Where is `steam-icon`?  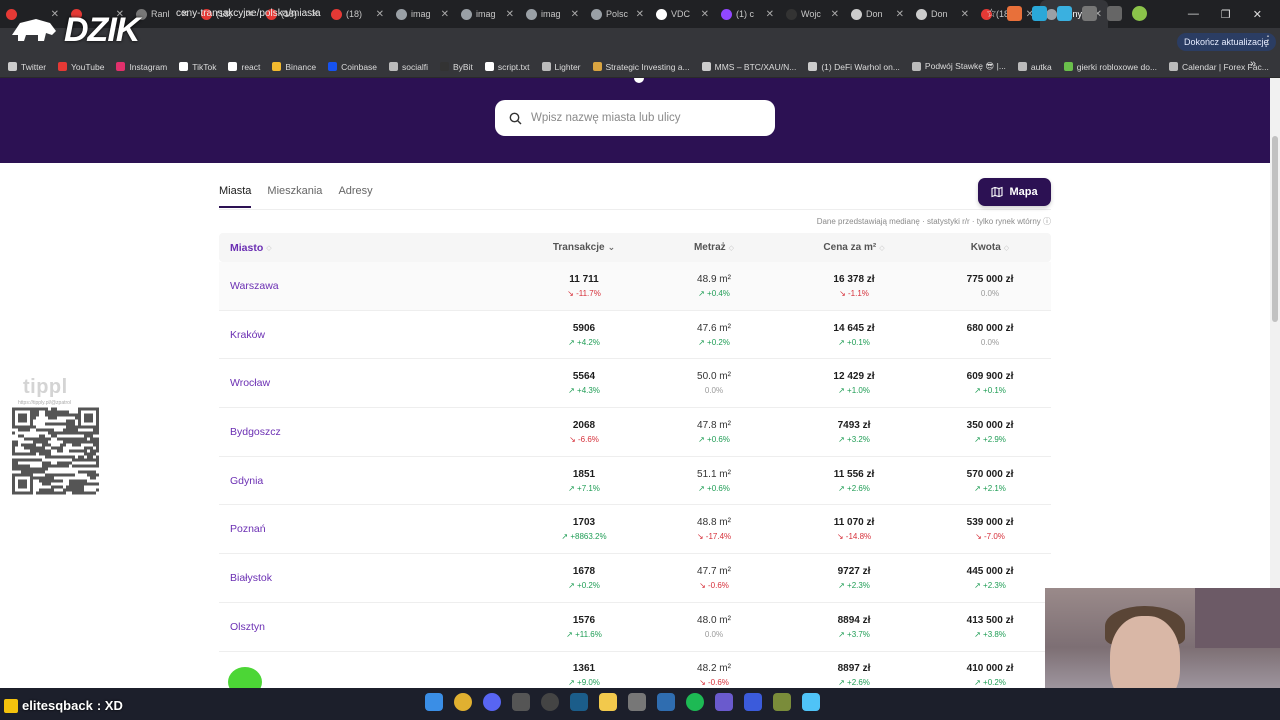
steam-icon is located at coordinates (579, 702).